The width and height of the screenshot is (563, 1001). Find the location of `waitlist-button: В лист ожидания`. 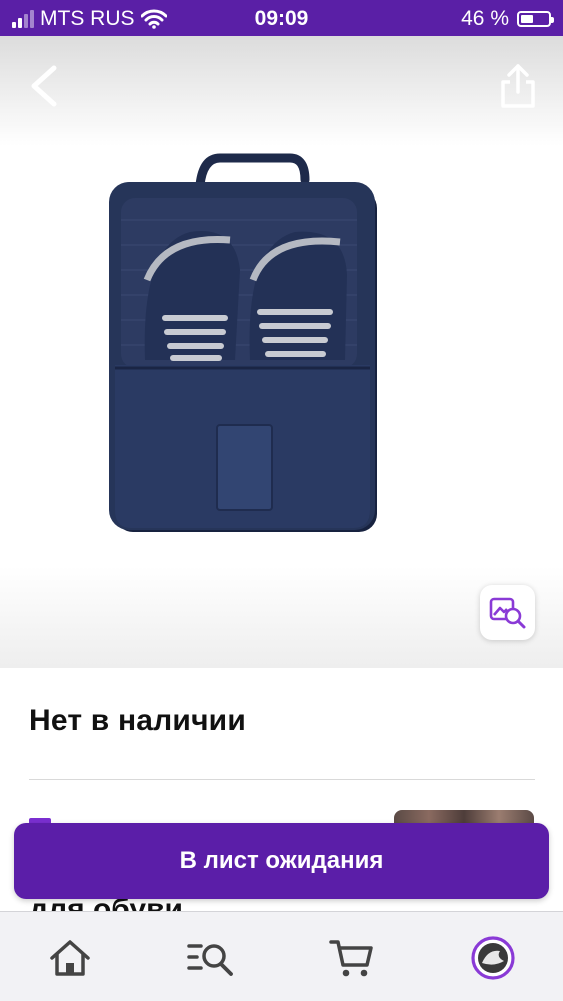

waitlist-button: В лист ожидания is located at coordinates (281, 861).